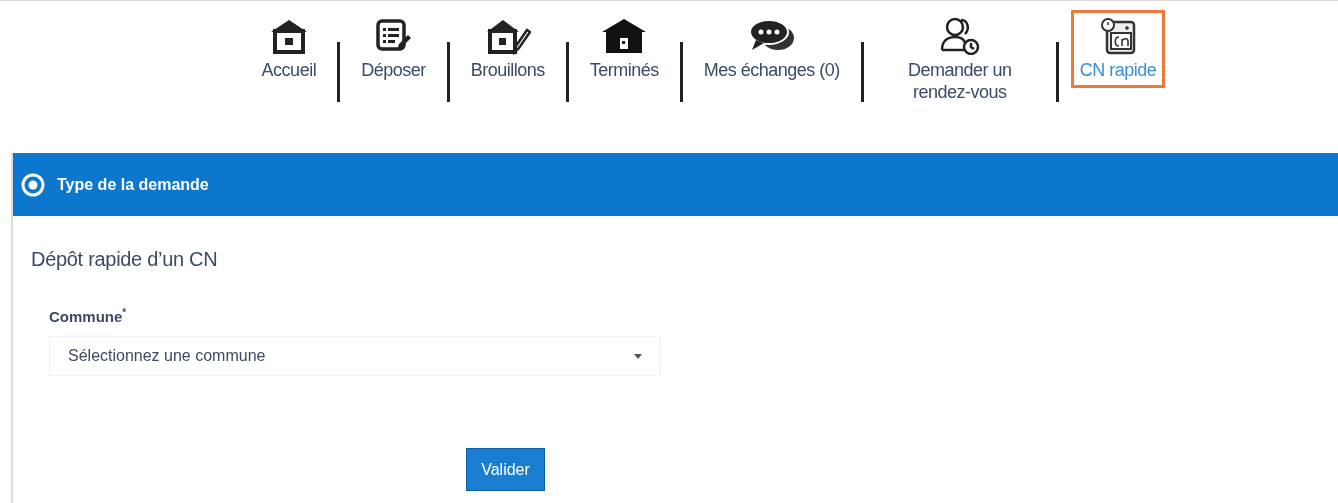 This screenshot has width=1338, height=503. Describe the element at coordinates (289, 49) in the screenshot. I see `nav-tab: Accueil` at that location.